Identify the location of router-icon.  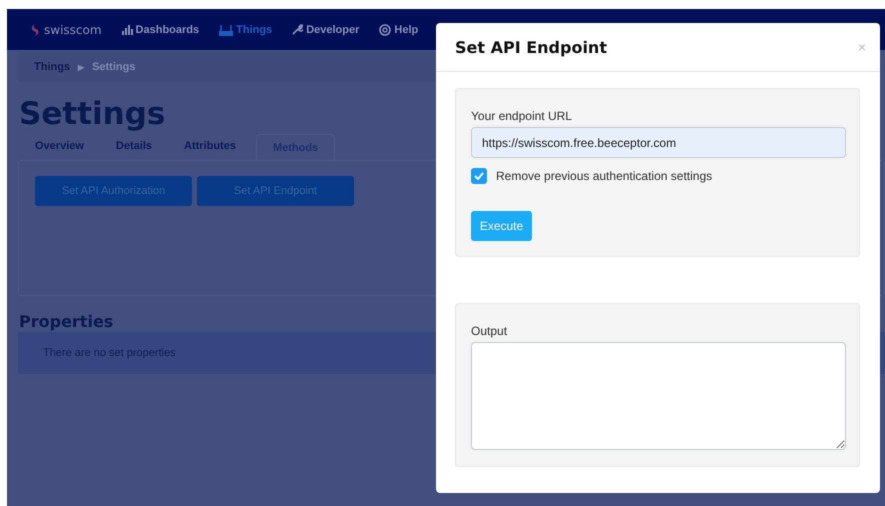
(226, 30).